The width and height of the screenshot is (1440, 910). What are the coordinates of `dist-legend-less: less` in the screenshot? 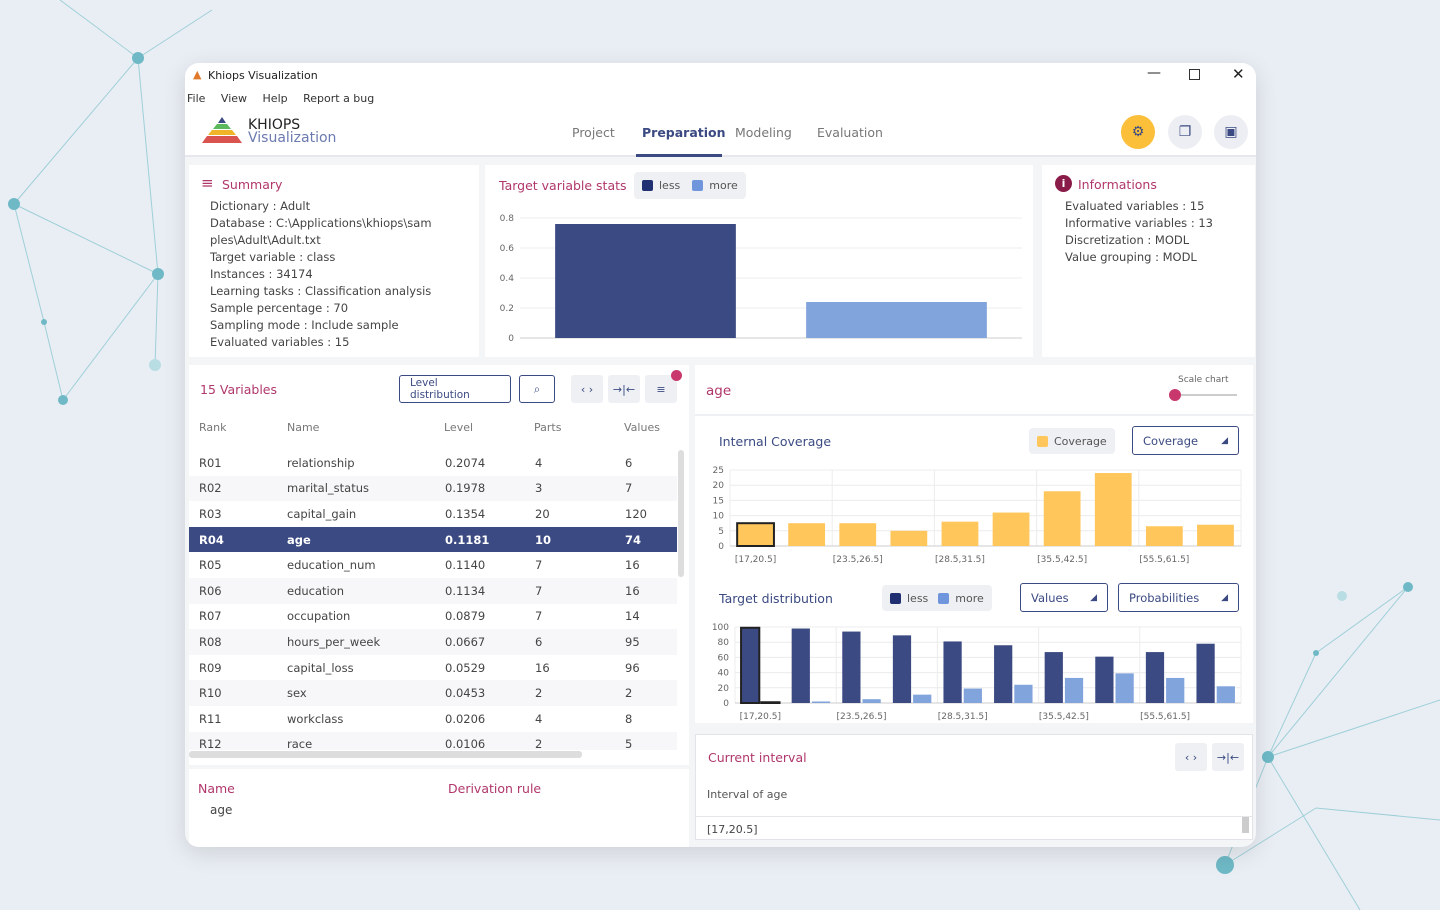 It's located at (917, 598).